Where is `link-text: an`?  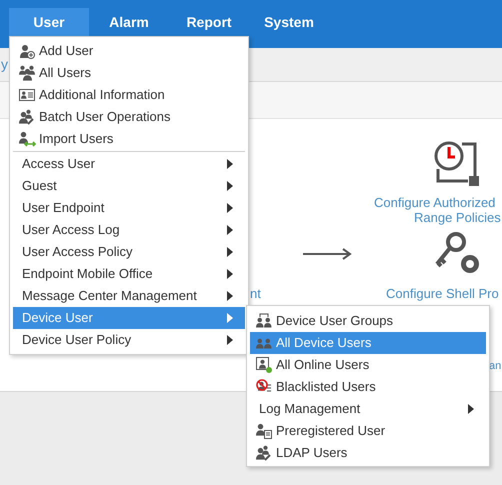
link-text: an is located at coordinates (495, 366).